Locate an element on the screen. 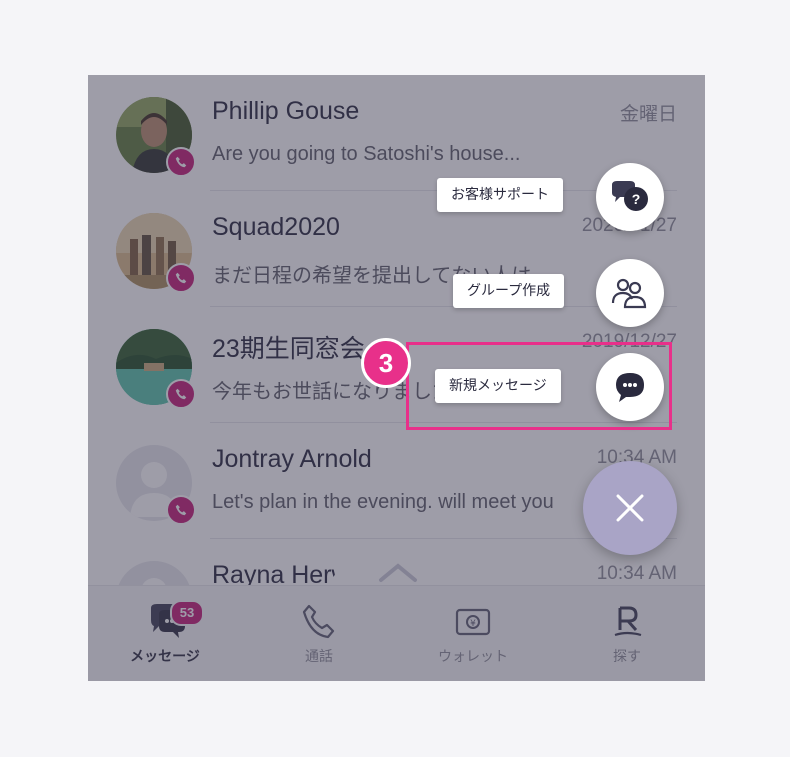  create-group-button is located at coordinates (630, 293).